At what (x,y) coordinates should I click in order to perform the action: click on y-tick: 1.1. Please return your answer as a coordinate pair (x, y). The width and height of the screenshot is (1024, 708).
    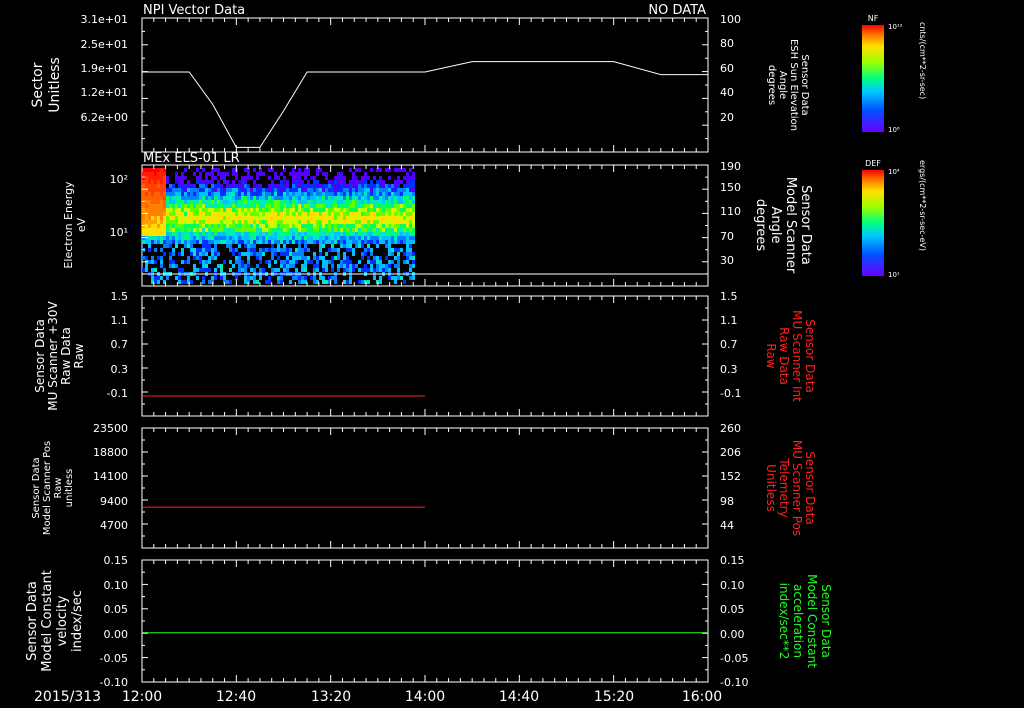
    Looking at the image, I should click on (120, 320).